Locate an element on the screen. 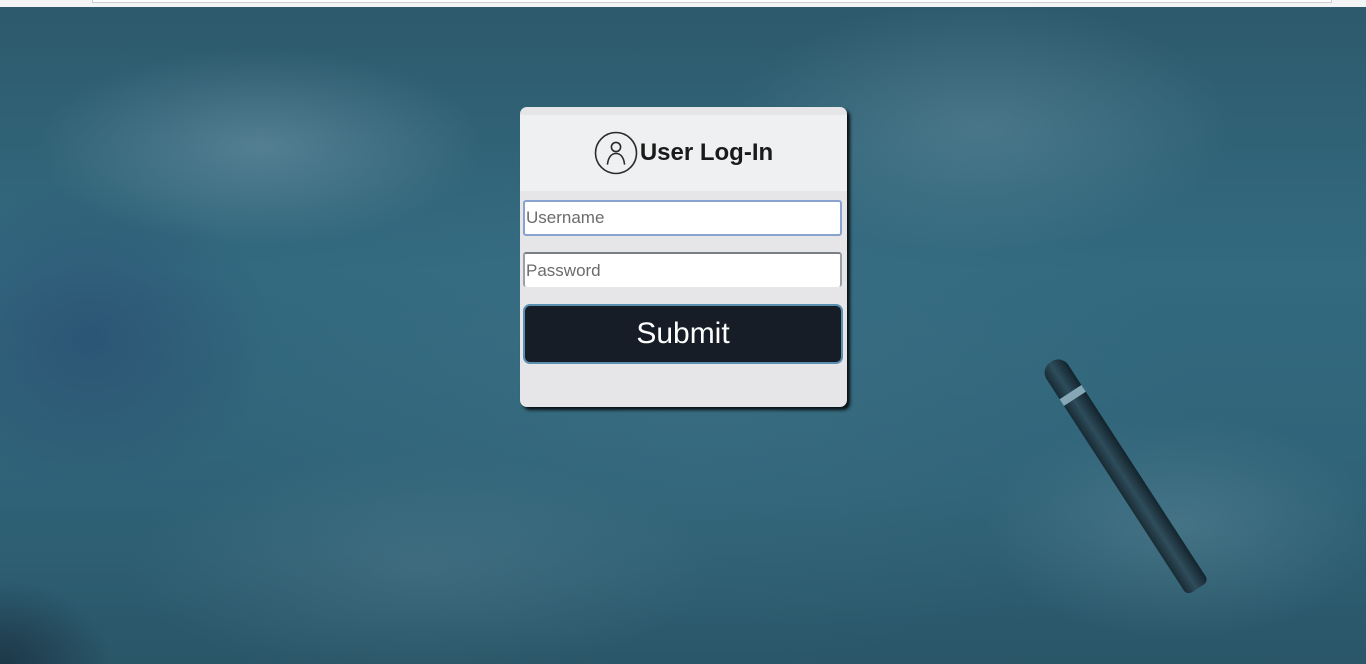 Image resolution: width=1366 pixels, height=664 pixels. background-shadow is located at coordinates (80, 604).